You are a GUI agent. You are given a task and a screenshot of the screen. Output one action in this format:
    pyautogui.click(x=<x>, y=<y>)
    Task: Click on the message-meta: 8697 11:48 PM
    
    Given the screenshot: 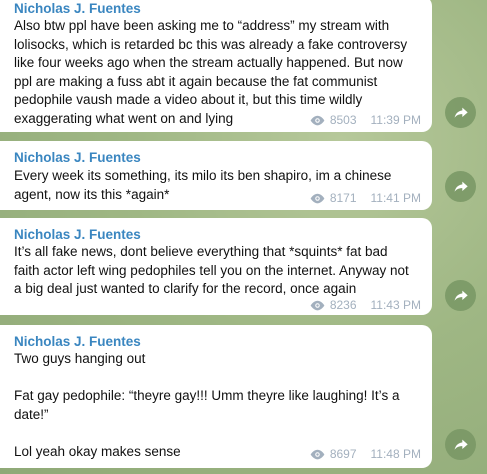 What is the action you would take?
    pyautogui.click(x=365, y=454)
    